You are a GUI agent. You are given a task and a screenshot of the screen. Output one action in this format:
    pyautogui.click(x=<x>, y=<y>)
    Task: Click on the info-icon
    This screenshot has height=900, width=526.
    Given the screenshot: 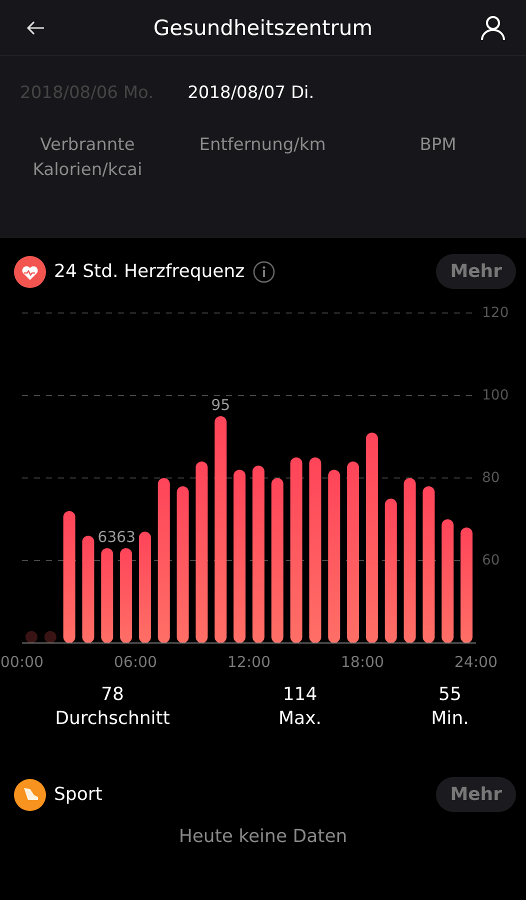 What is the action you would take?
    pyautogui.click(x=263, y=271)
    